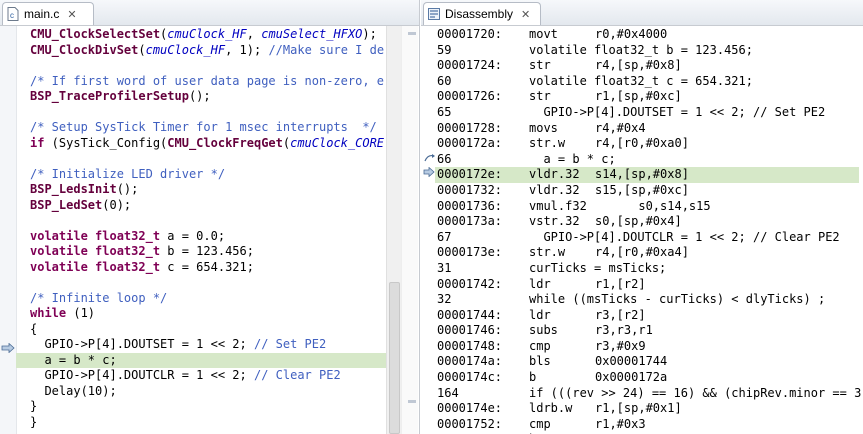  I want to click on code-line: /* Infinite loop */, so click(213, 299).